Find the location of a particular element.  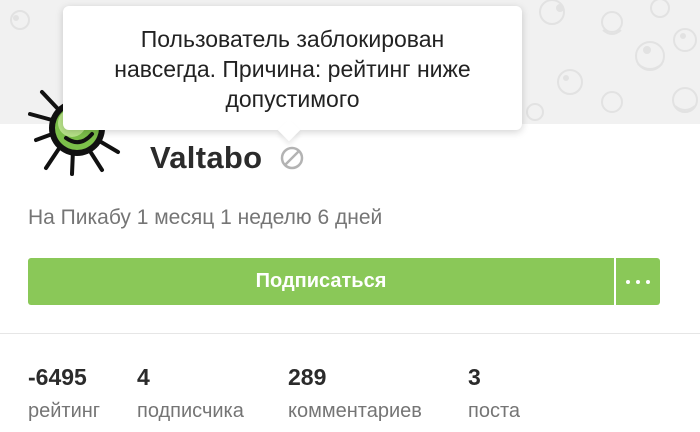

stat-label: рейтинг is located at coordinates (64, 411).